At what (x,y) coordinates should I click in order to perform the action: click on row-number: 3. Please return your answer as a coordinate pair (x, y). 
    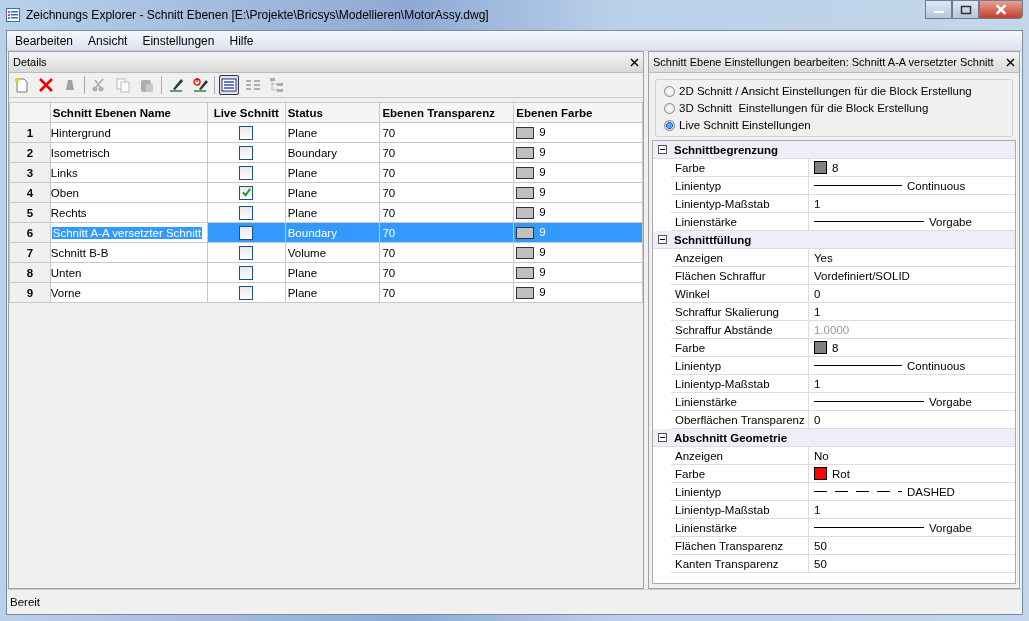
    Looking at the image, I should click on (30, 172).